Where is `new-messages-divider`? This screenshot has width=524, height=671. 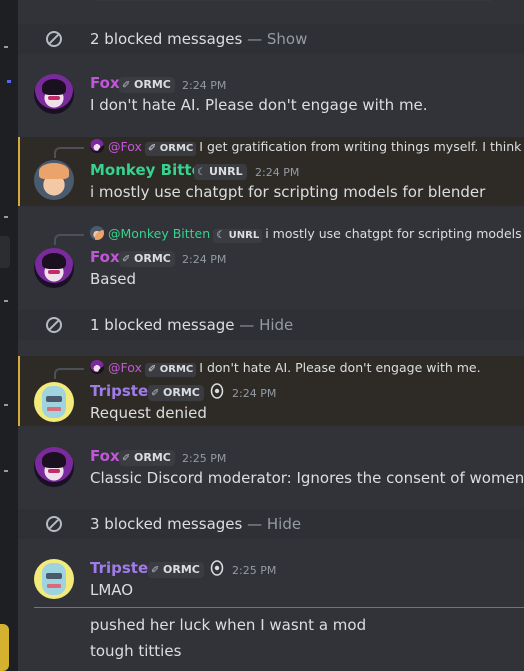
new-messages-divider is located at coordinates (279, 607).